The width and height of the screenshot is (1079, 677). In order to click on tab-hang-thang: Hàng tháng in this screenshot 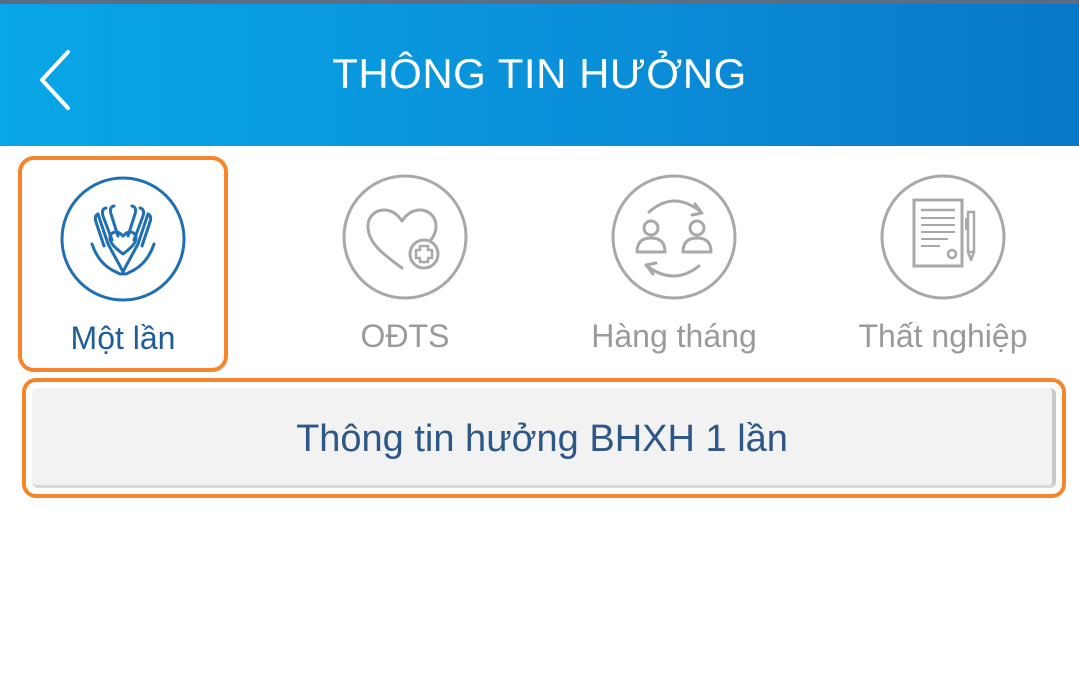, I will do `click(674, 264)`.